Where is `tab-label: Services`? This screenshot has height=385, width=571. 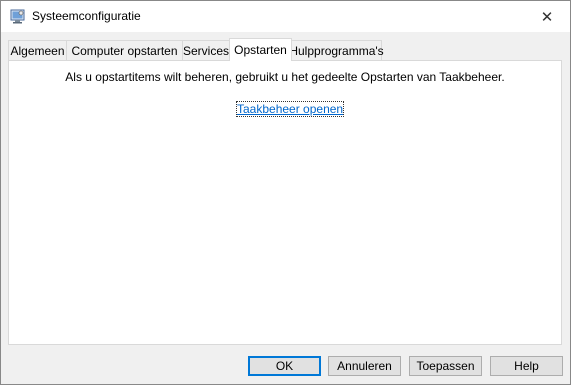
tab-label: Services is located at coordinates (206, 50).